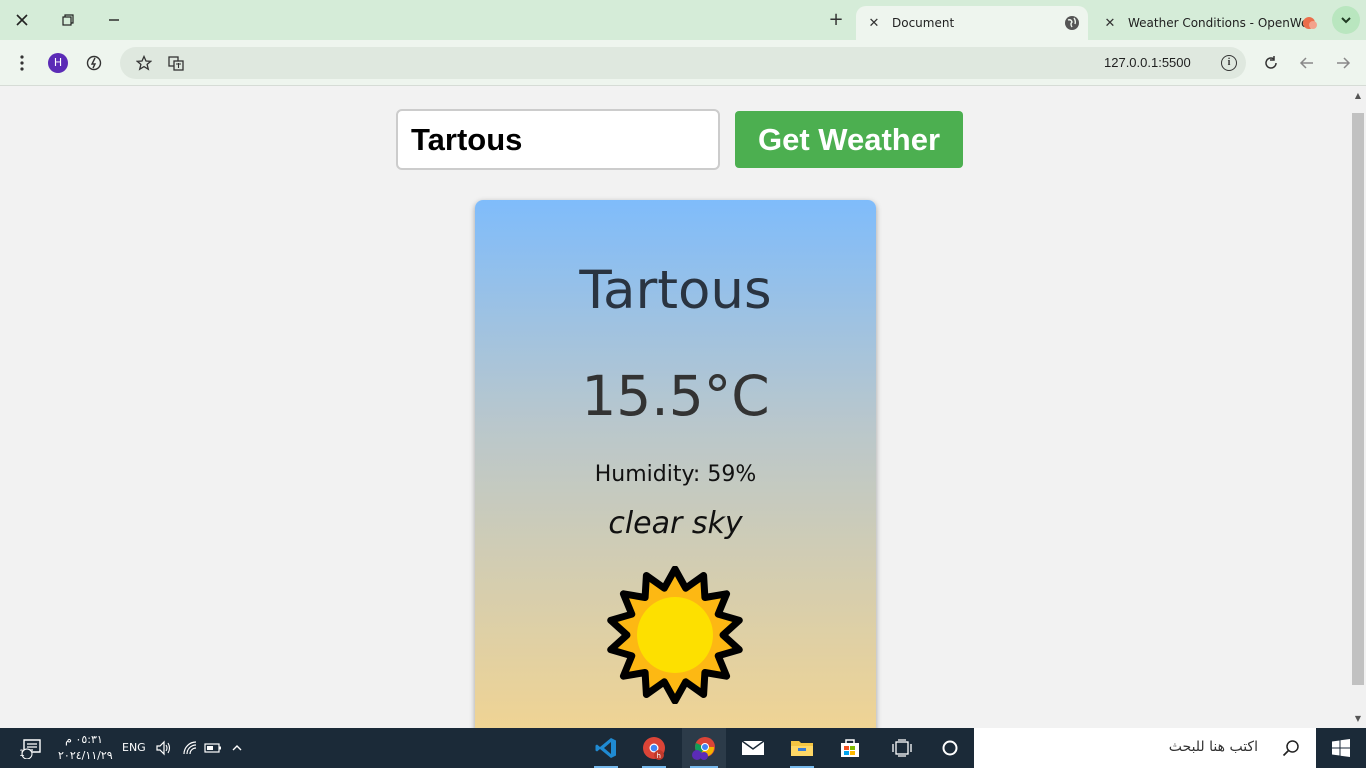  What do you see at coordinates (176, 63) in the screenshot?
I see `translate-icon` at bounding box center [176, 63].